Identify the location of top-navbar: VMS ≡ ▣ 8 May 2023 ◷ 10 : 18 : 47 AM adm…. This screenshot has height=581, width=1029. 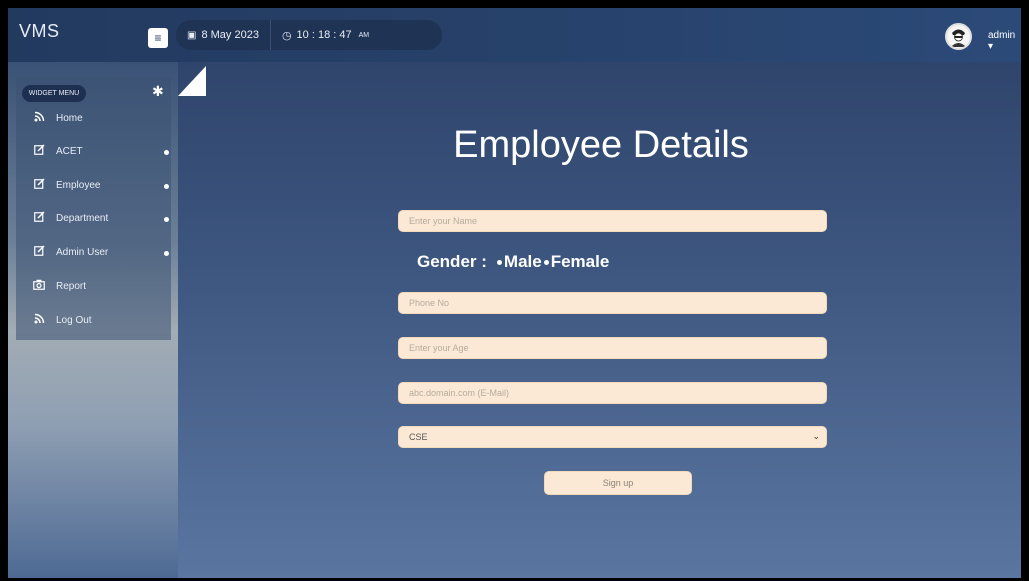
(514, 35).